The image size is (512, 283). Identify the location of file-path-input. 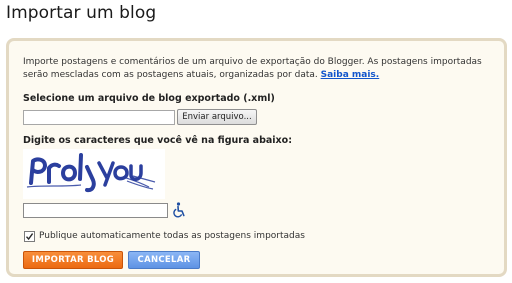
(99, 117).